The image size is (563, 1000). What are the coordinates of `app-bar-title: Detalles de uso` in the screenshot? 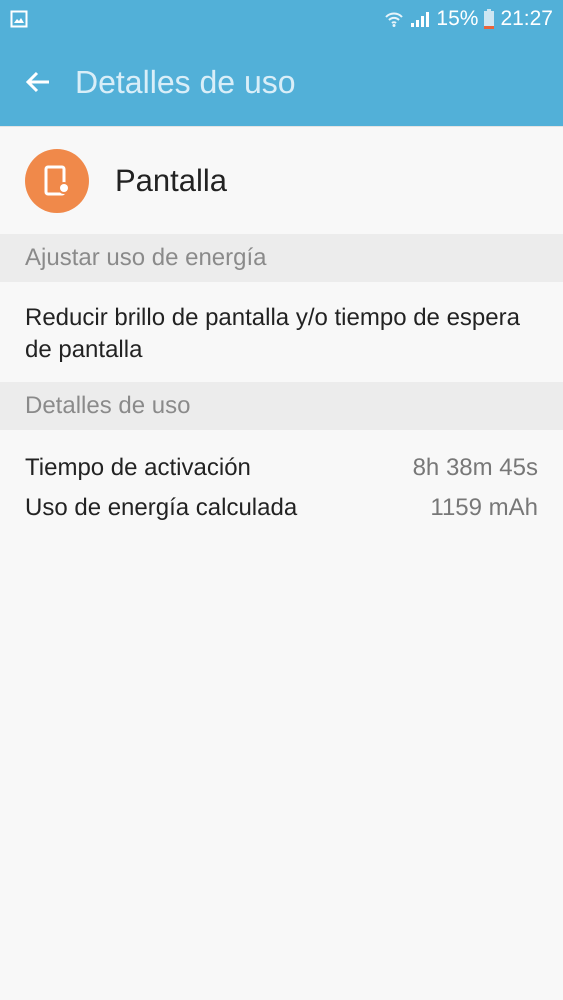 It's located at (185, 82).